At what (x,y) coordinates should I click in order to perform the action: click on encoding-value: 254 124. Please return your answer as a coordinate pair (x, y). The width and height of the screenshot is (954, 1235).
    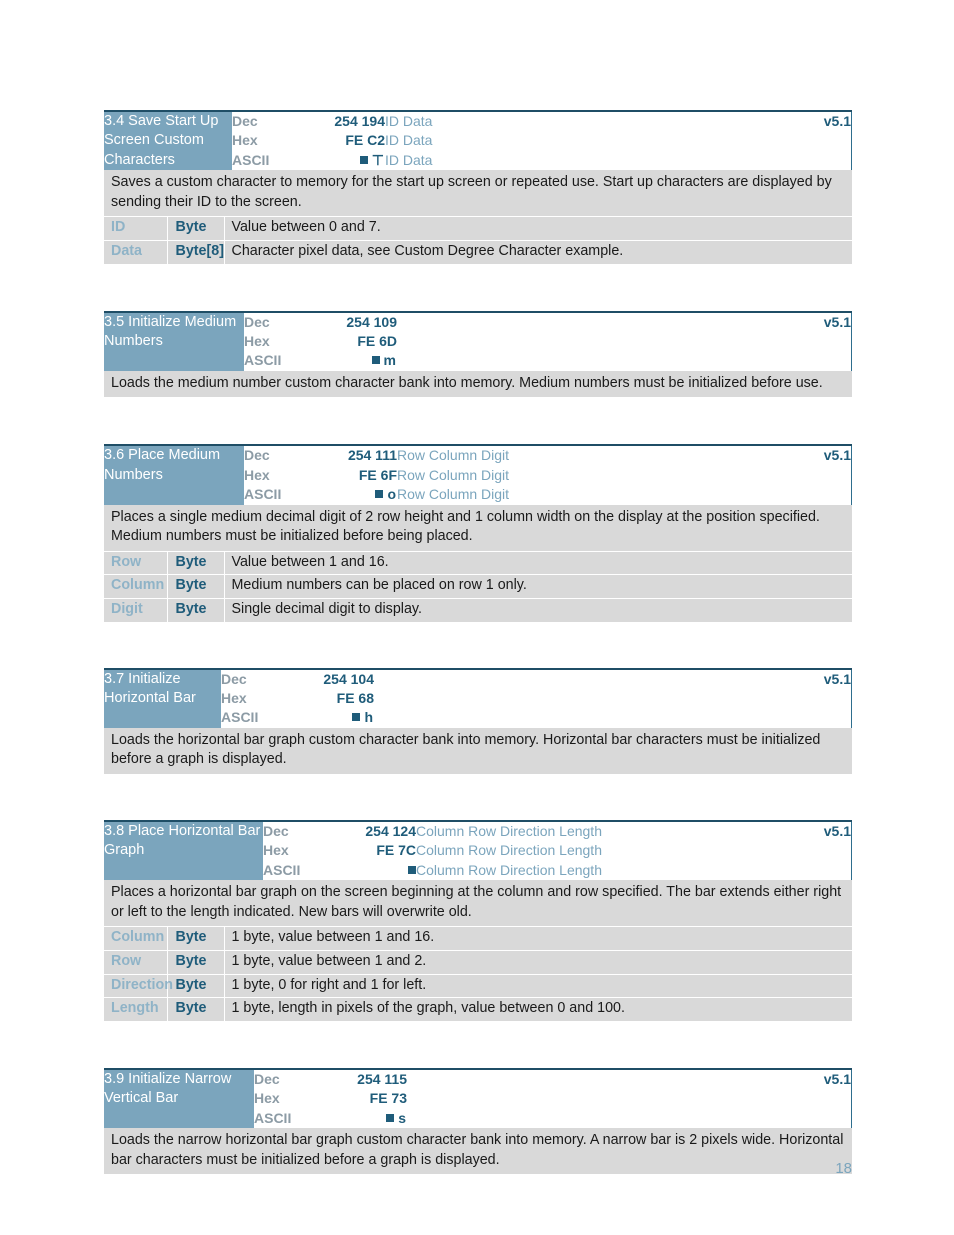
    Looking at the image, I should click on (390, 831).